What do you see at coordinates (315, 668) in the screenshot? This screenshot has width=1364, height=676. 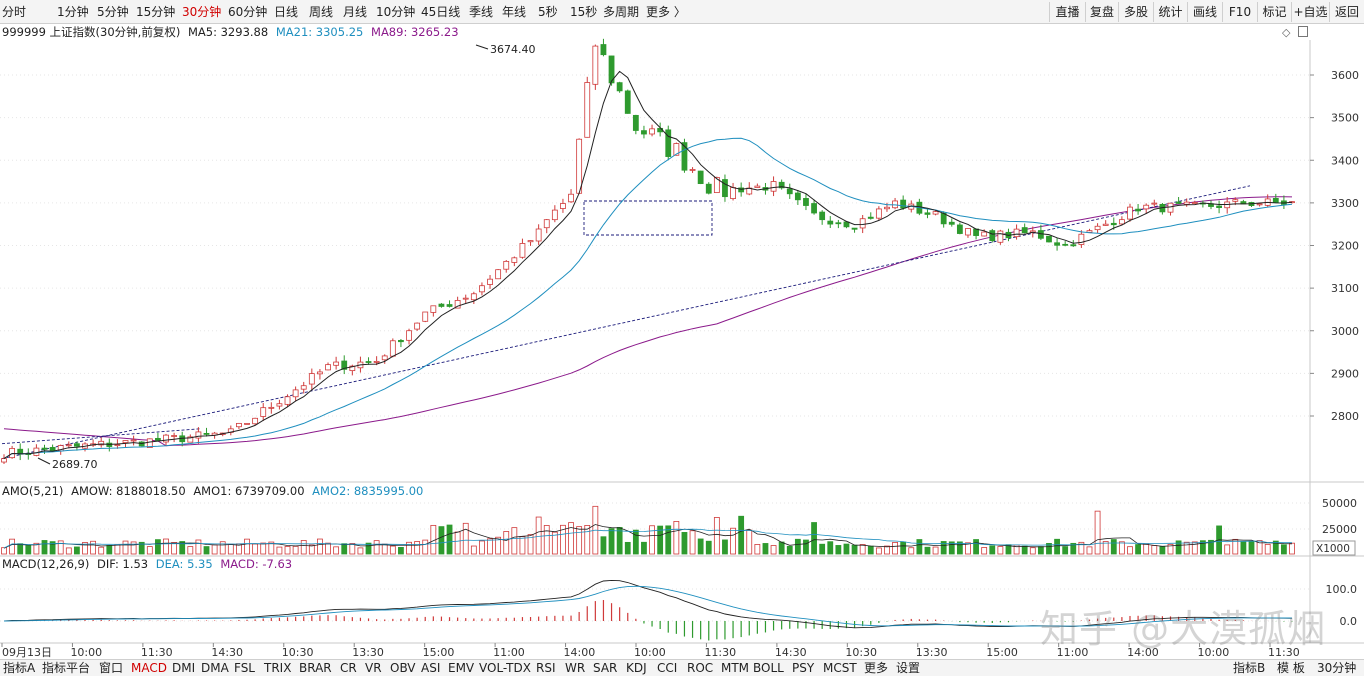 I see `indicator-tab: BRAR` at bounding box center [315, 668].